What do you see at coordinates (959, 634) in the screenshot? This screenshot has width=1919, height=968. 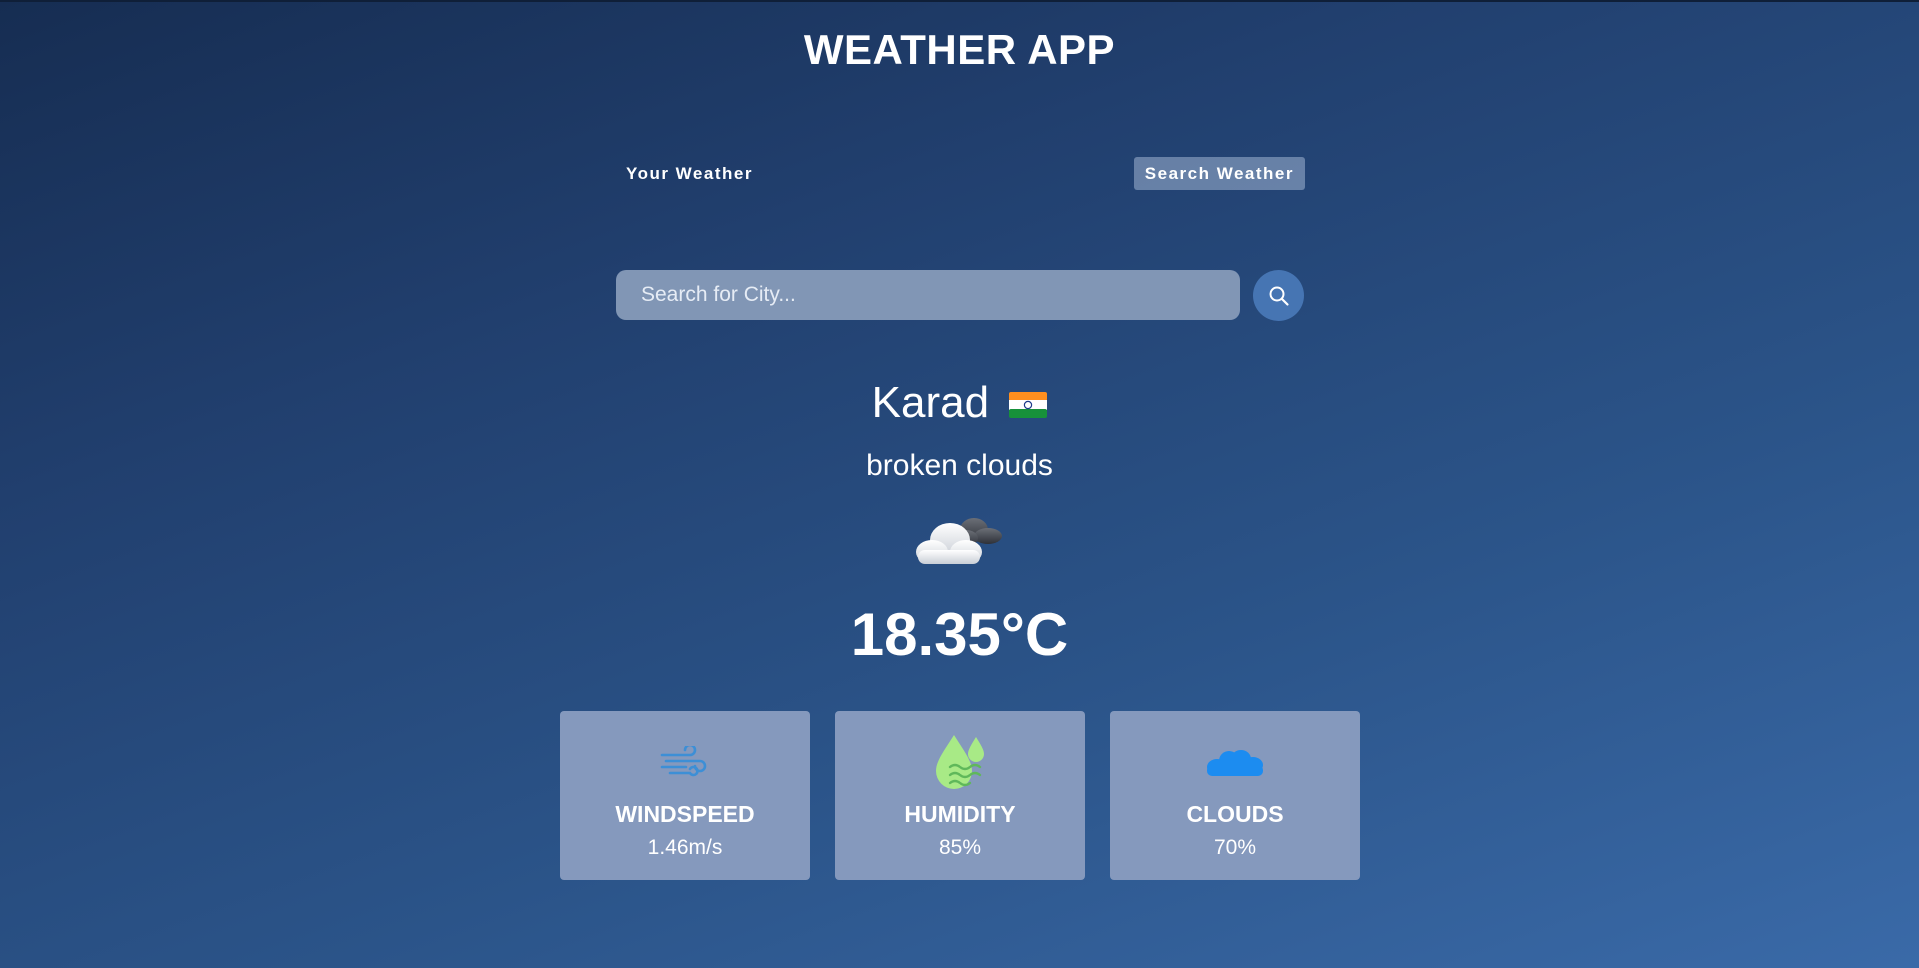 I see `temperature: 18.35°C` at bounding box center [959, 634].